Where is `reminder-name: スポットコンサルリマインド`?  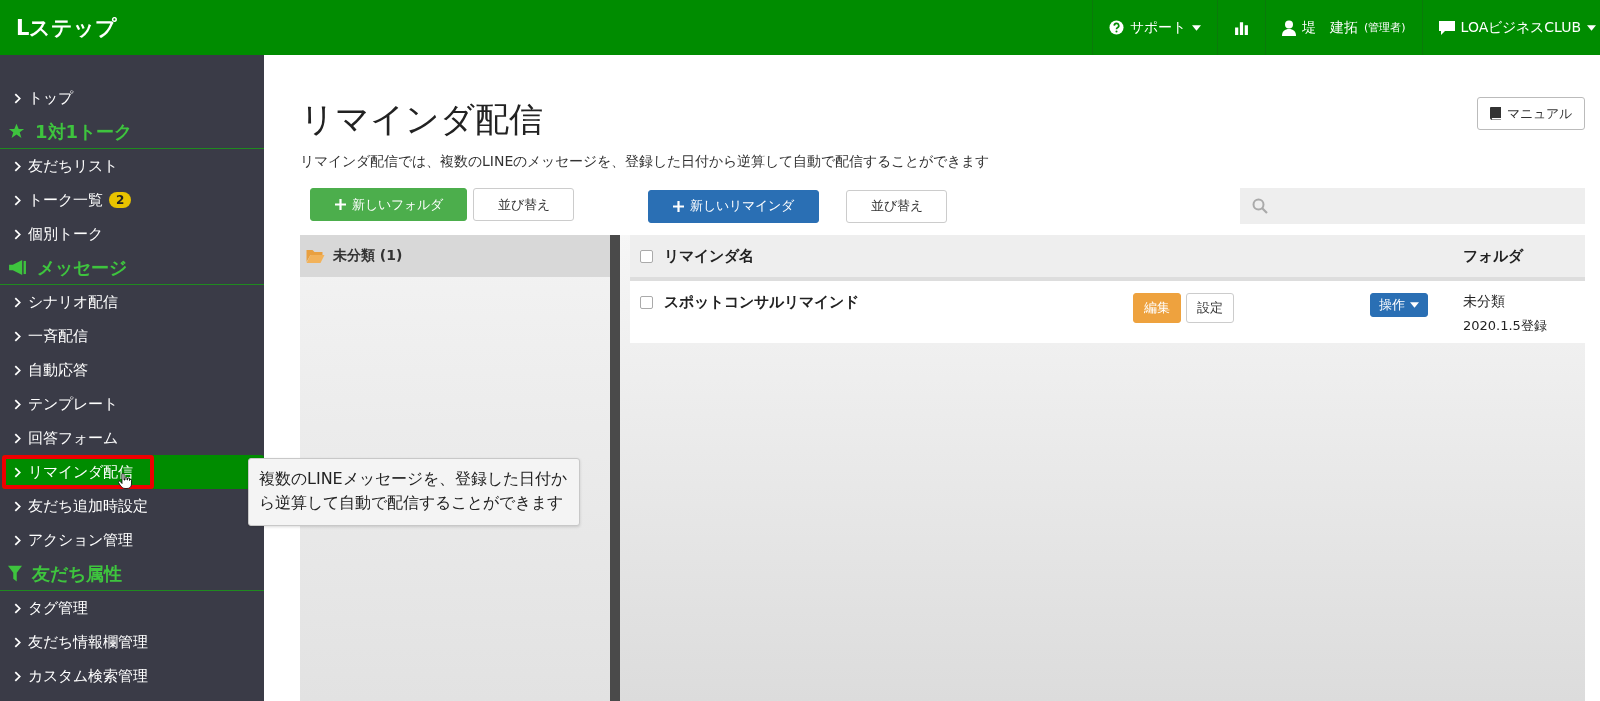 reminder-name: スポットコンサルリマインド is located at coordinates (762, 302).